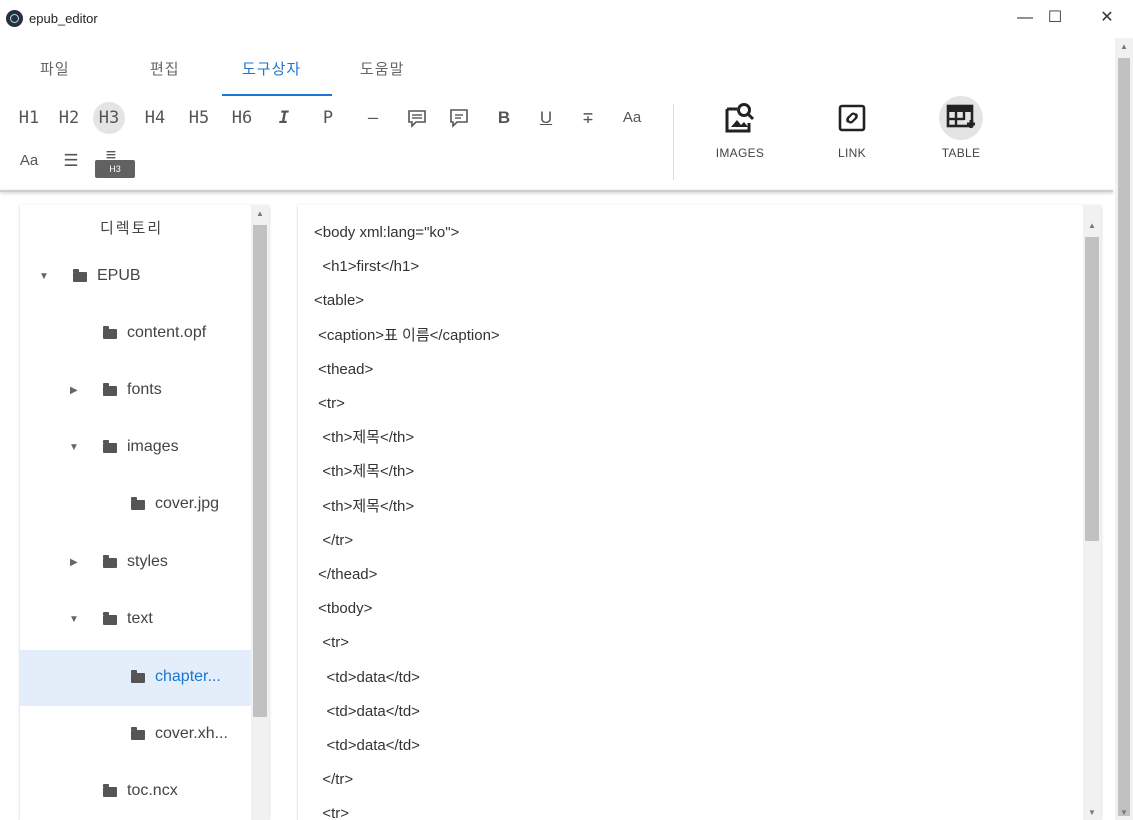  What do you see at coordinates (673, 142) in the screenshot?
I see `toolbar-divider` at bounding box center [673, 142].